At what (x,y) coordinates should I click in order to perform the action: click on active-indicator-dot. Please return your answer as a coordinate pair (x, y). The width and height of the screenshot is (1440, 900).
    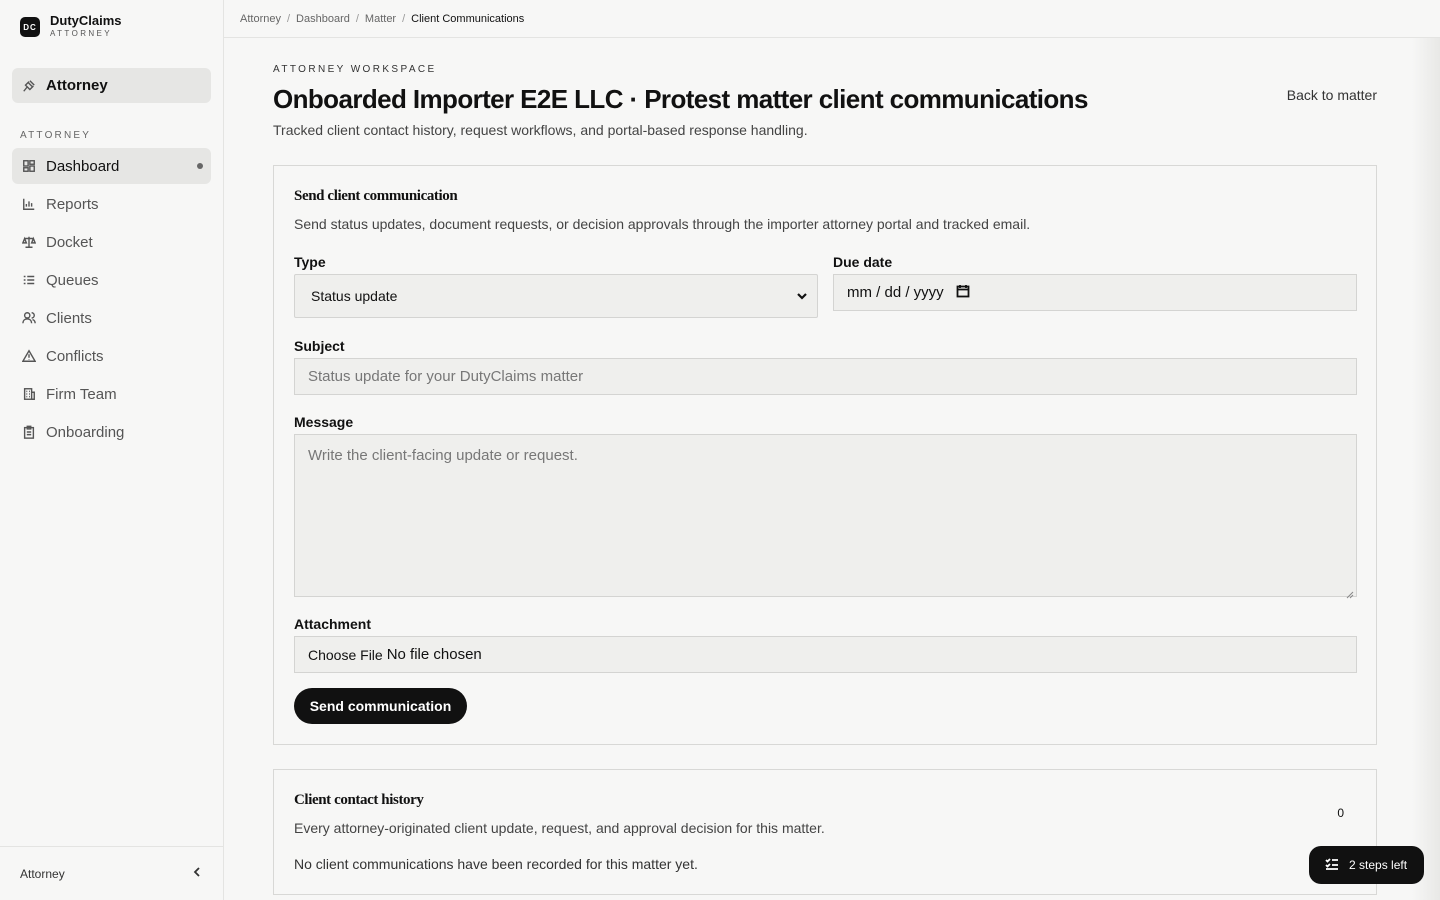
    Looking at the image, I should click on (200, 166).